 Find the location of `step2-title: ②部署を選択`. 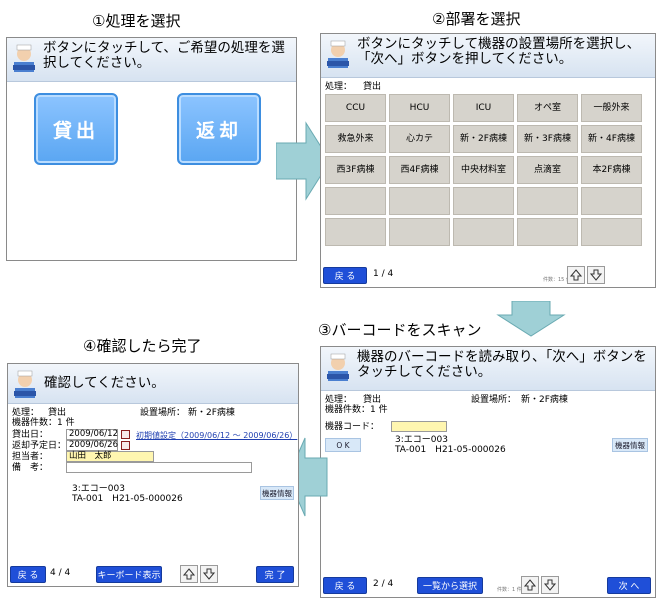

step2-title: ②部署を選択 is located at coordinates (476, 19).